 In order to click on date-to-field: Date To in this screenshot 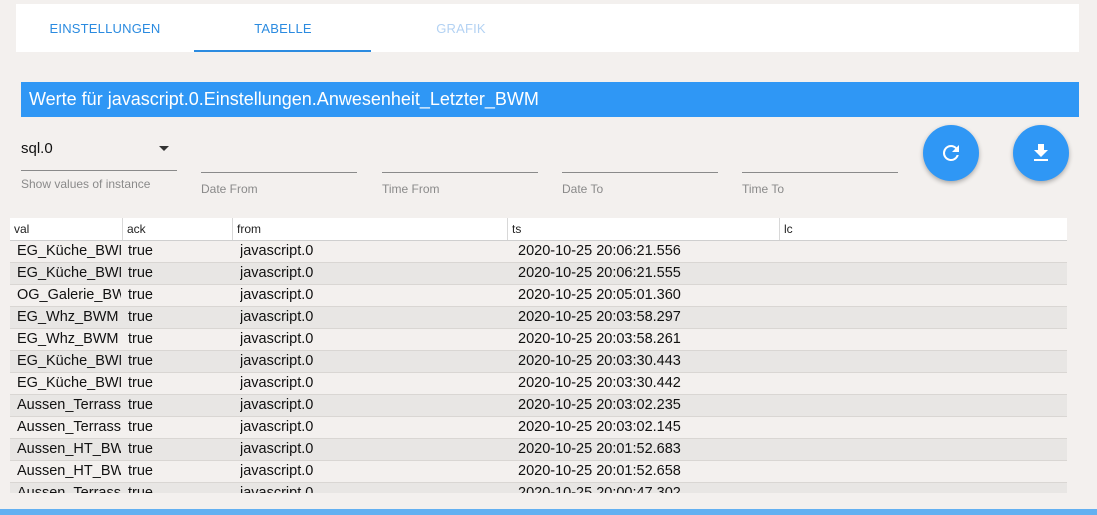, I will do `click(640, 173)`.